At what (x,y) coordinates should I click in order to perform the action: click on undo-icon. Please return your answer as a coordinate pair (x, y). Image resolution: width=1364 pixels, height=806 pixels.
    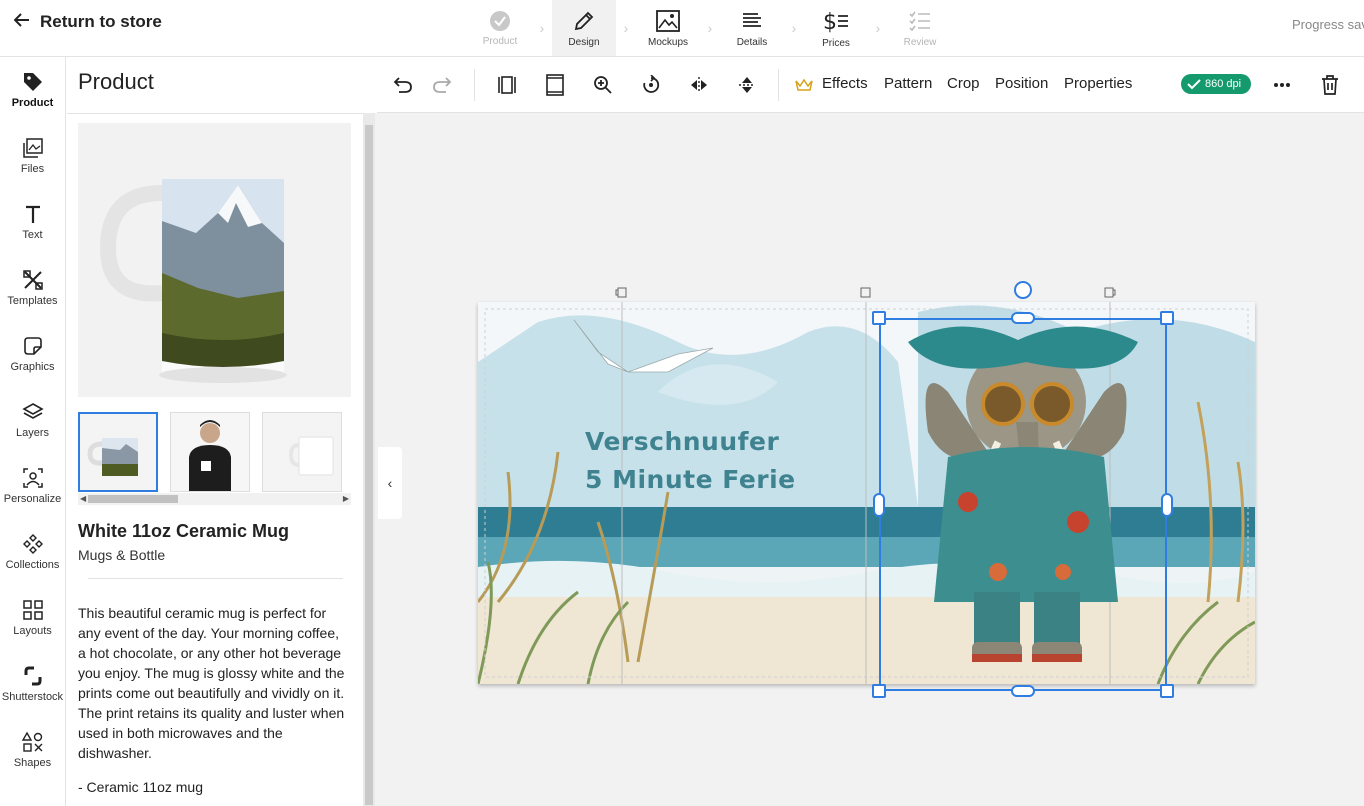
    Looking at the image, I should click on (403, 85).